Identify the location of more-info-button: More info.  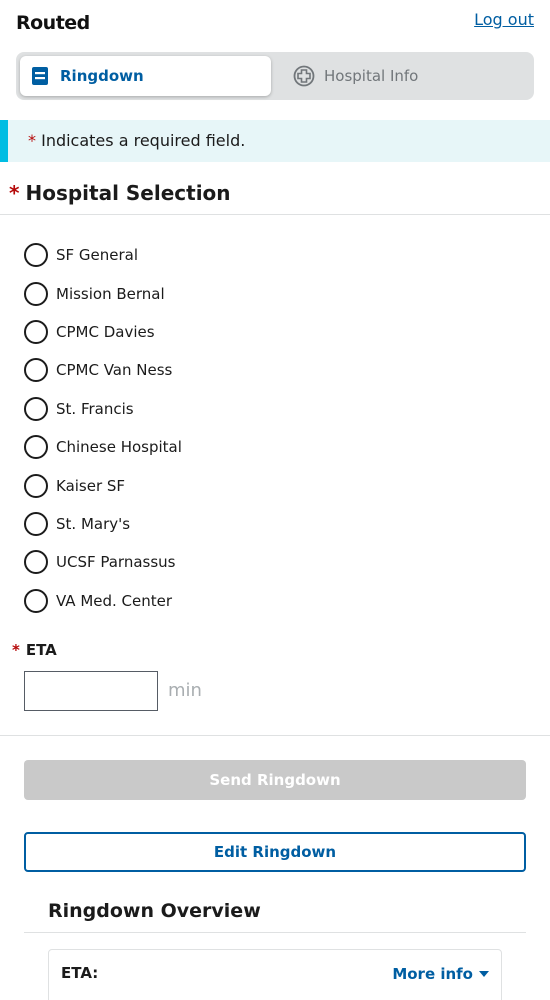
(440, 974).